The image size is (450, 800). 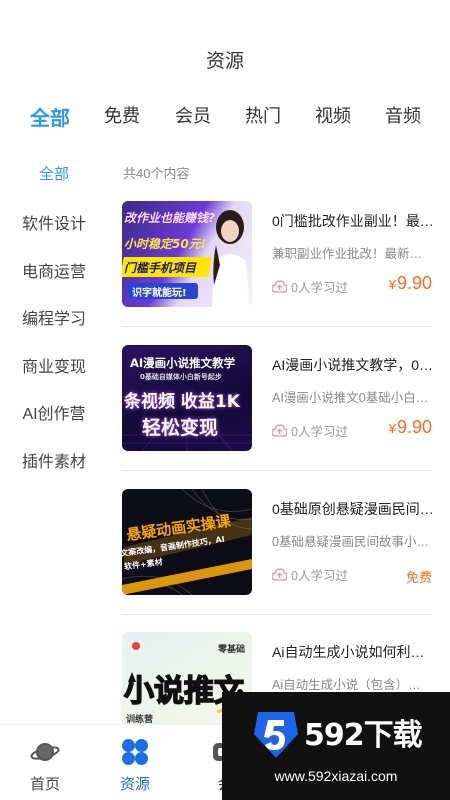 What do you see at coordinates (187, 254) in the screenshot?
I see `course-thumbnail: 改作业也能赚钱? 小时稳定50元! 门槛手机项目 识字就能玩!` at bounding box center [187, 254].